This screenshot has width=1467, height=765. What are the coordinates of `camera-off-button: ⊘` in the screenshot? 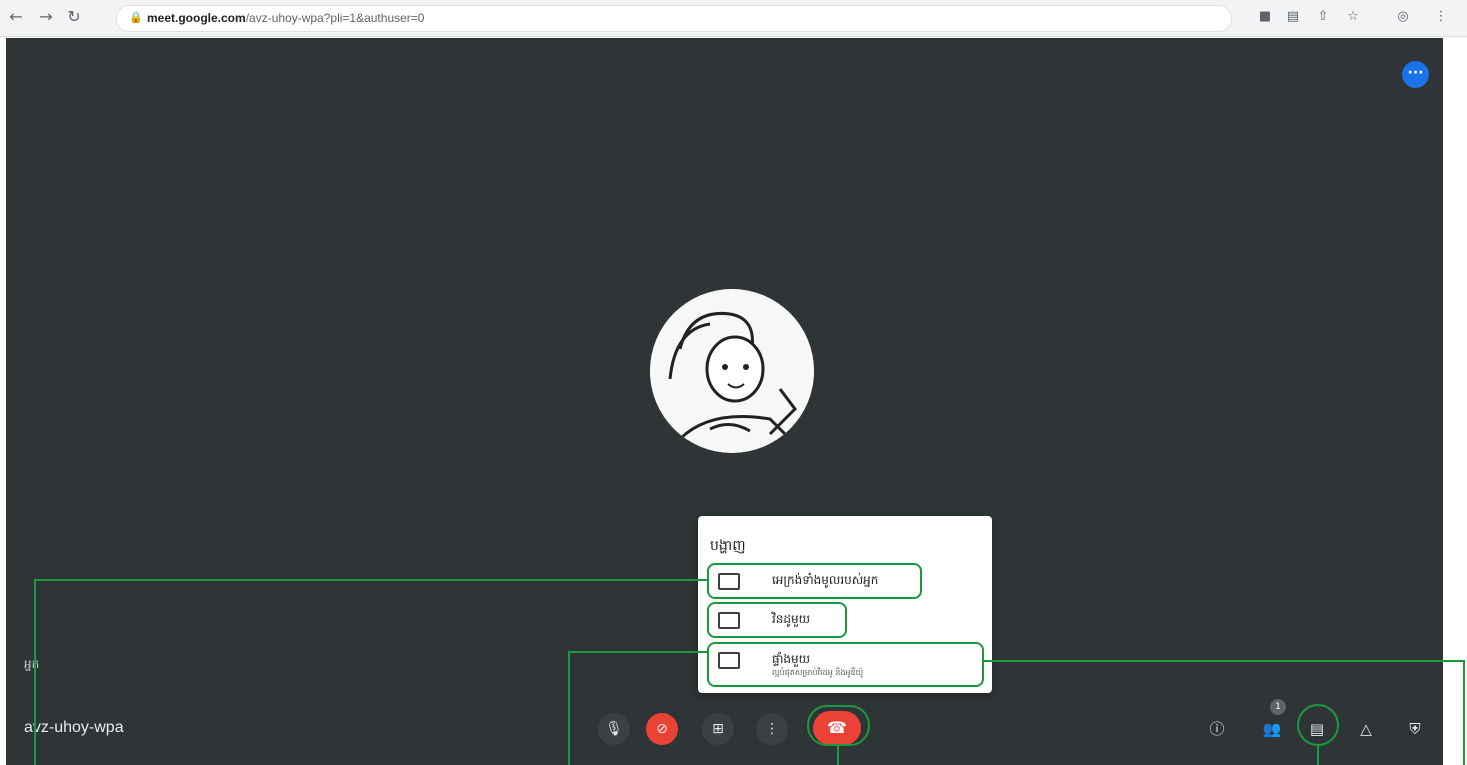 It's located at (662, 729).